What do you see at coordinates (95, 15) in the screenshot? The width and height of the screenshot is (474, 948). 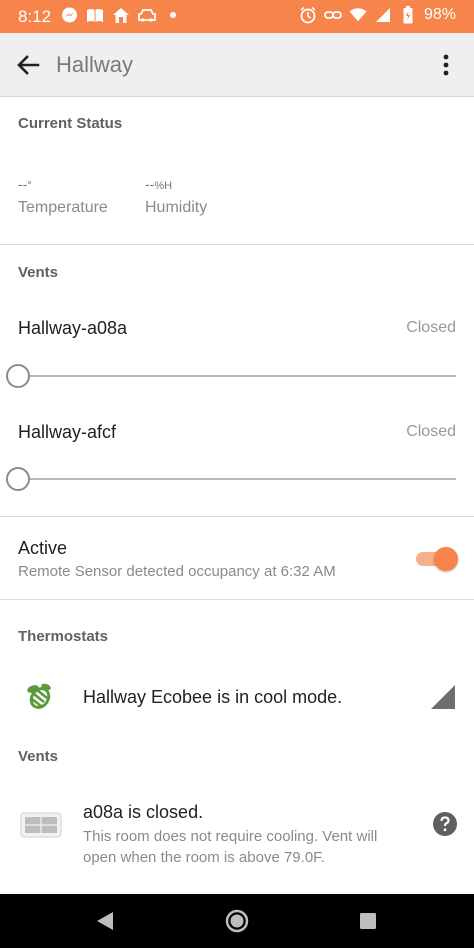 I see `book-icon` at bounding box center [95, 15].